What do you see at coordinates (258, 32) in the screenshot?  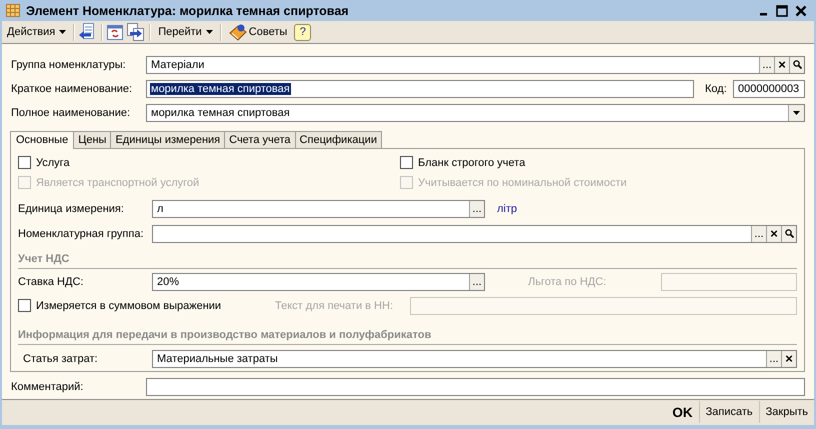 I see `tips-button: Советы` at bounding box center [258, 32].